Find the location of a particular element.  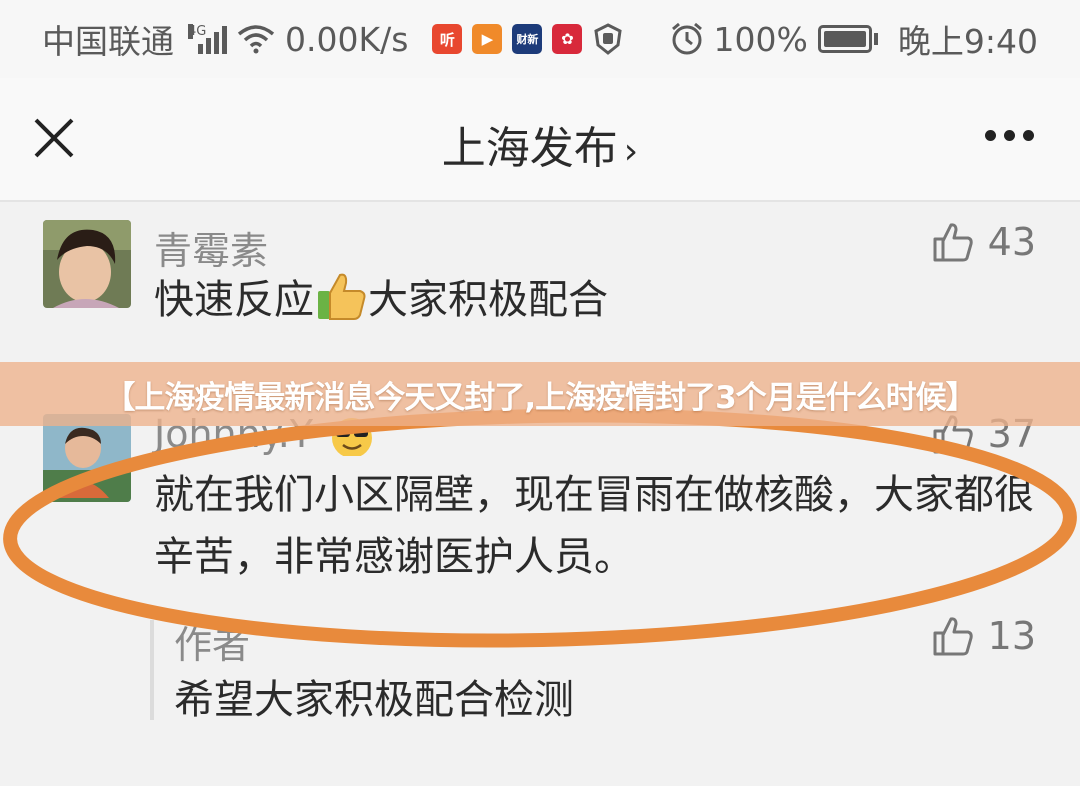

status-bar: 中国联通 4G 0.00K/s 听 ▶ 财新 ✿ 100% 晚上9:40 is located at coordinates (540, 39).